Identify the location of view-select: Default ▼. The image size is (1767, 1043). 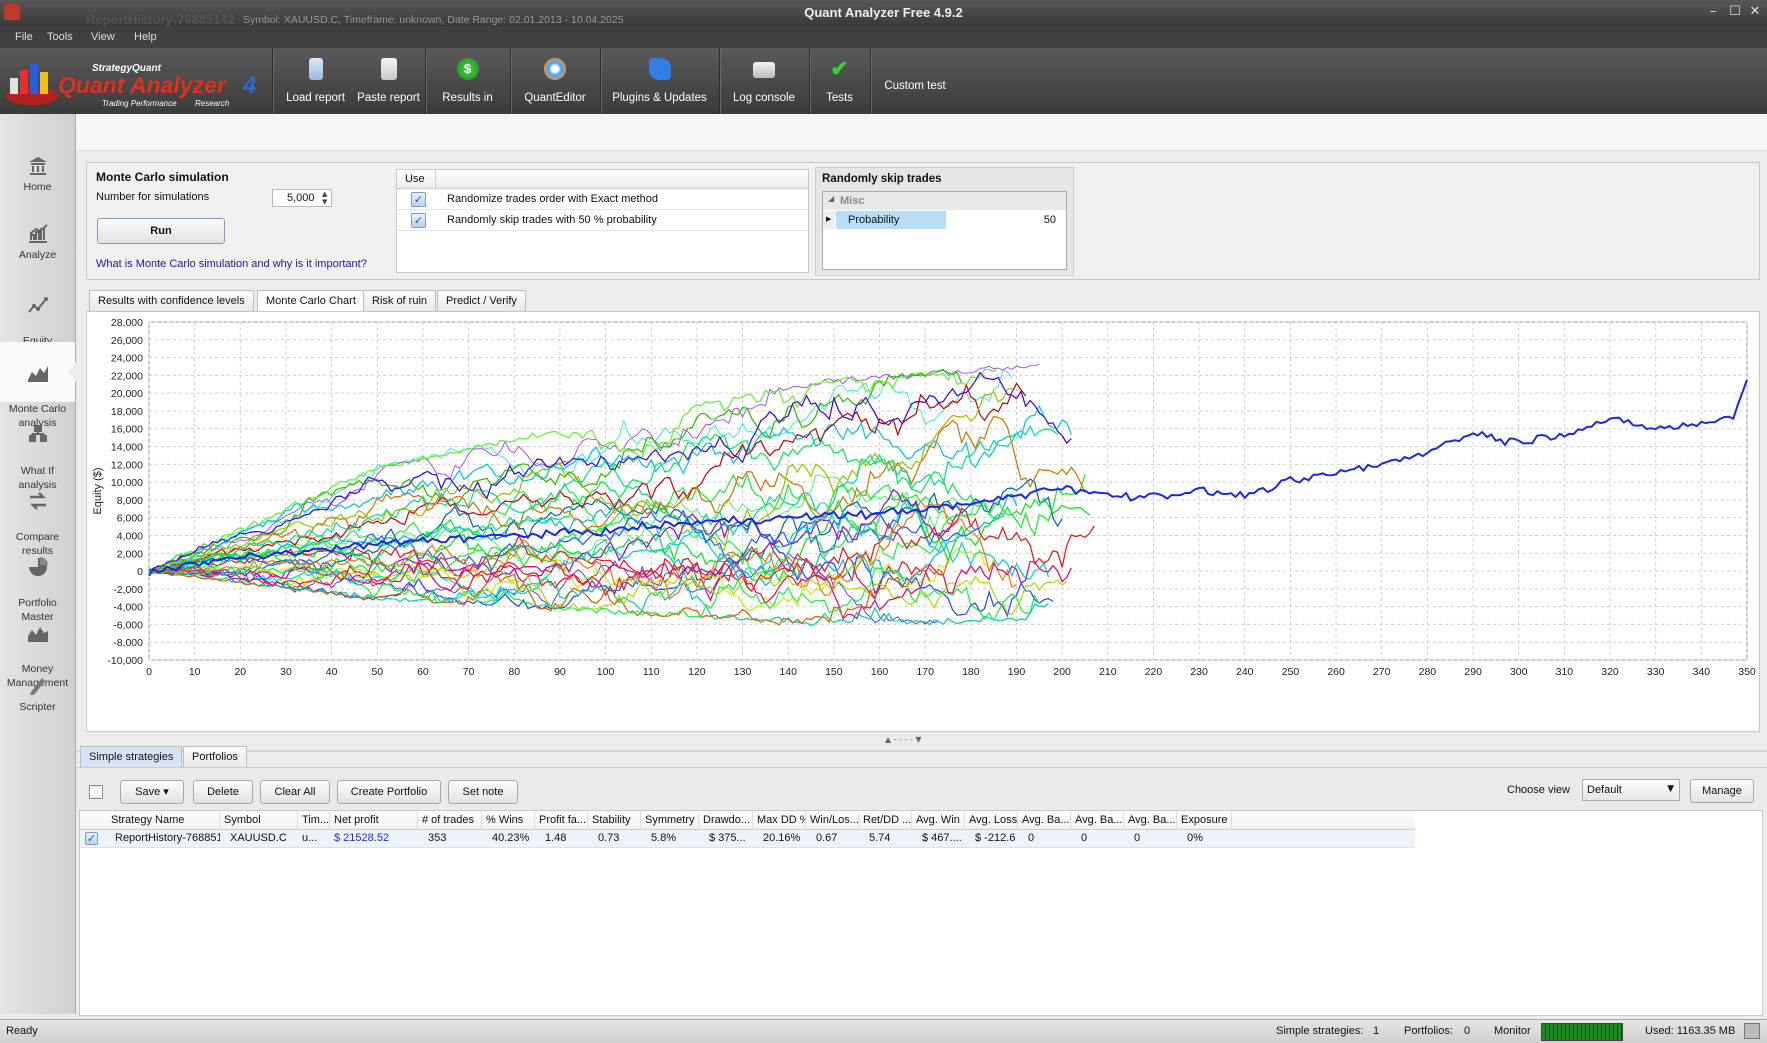
(1631, 790).